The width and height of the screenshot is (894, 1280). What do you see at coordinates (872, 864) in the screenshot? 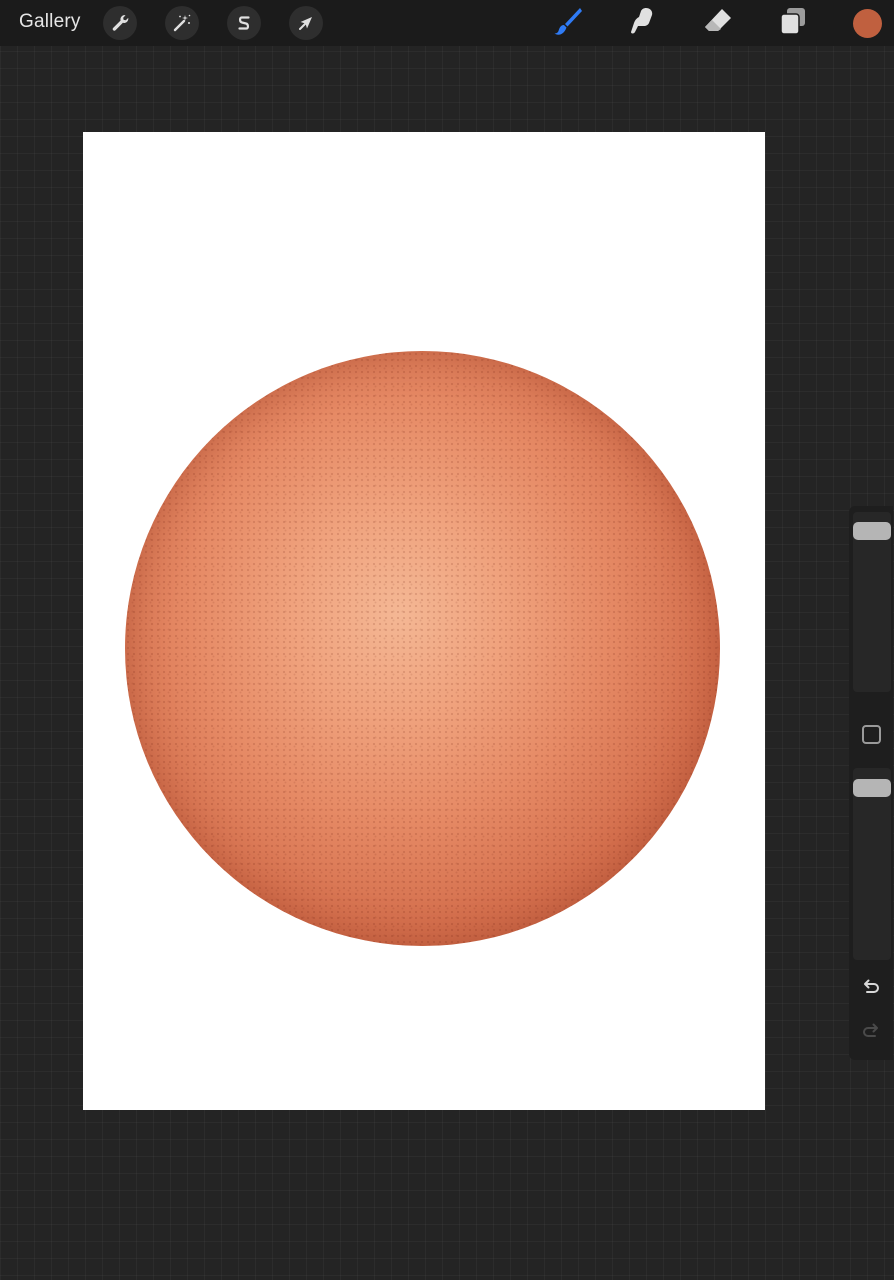
I see `brush-opacity-slider` at bounding box center [872, 864].